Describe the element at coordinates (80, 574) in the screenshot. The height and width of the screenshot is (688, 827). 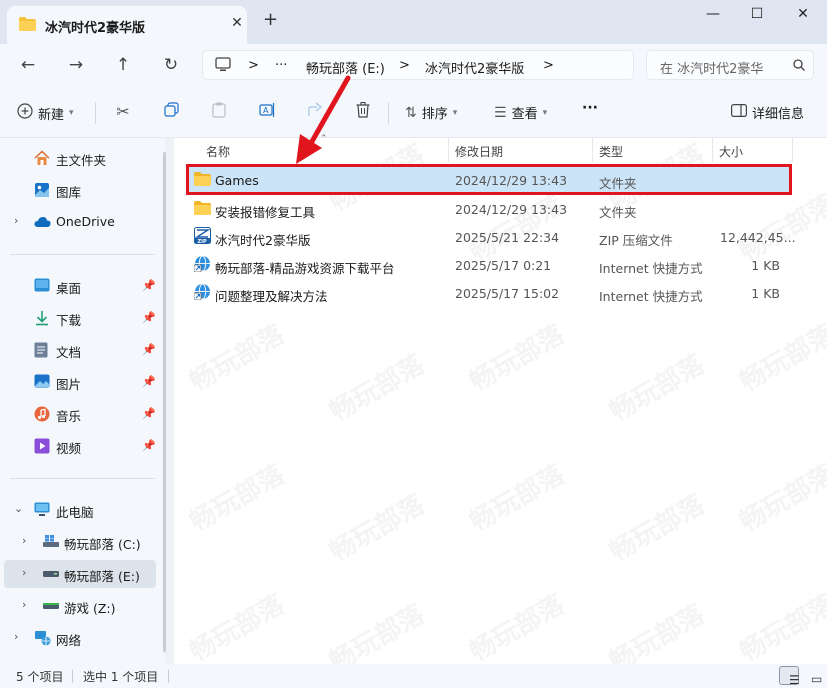
I see `sidebar-item-drive-e: › 畅玩部落 (E:)` at that location.